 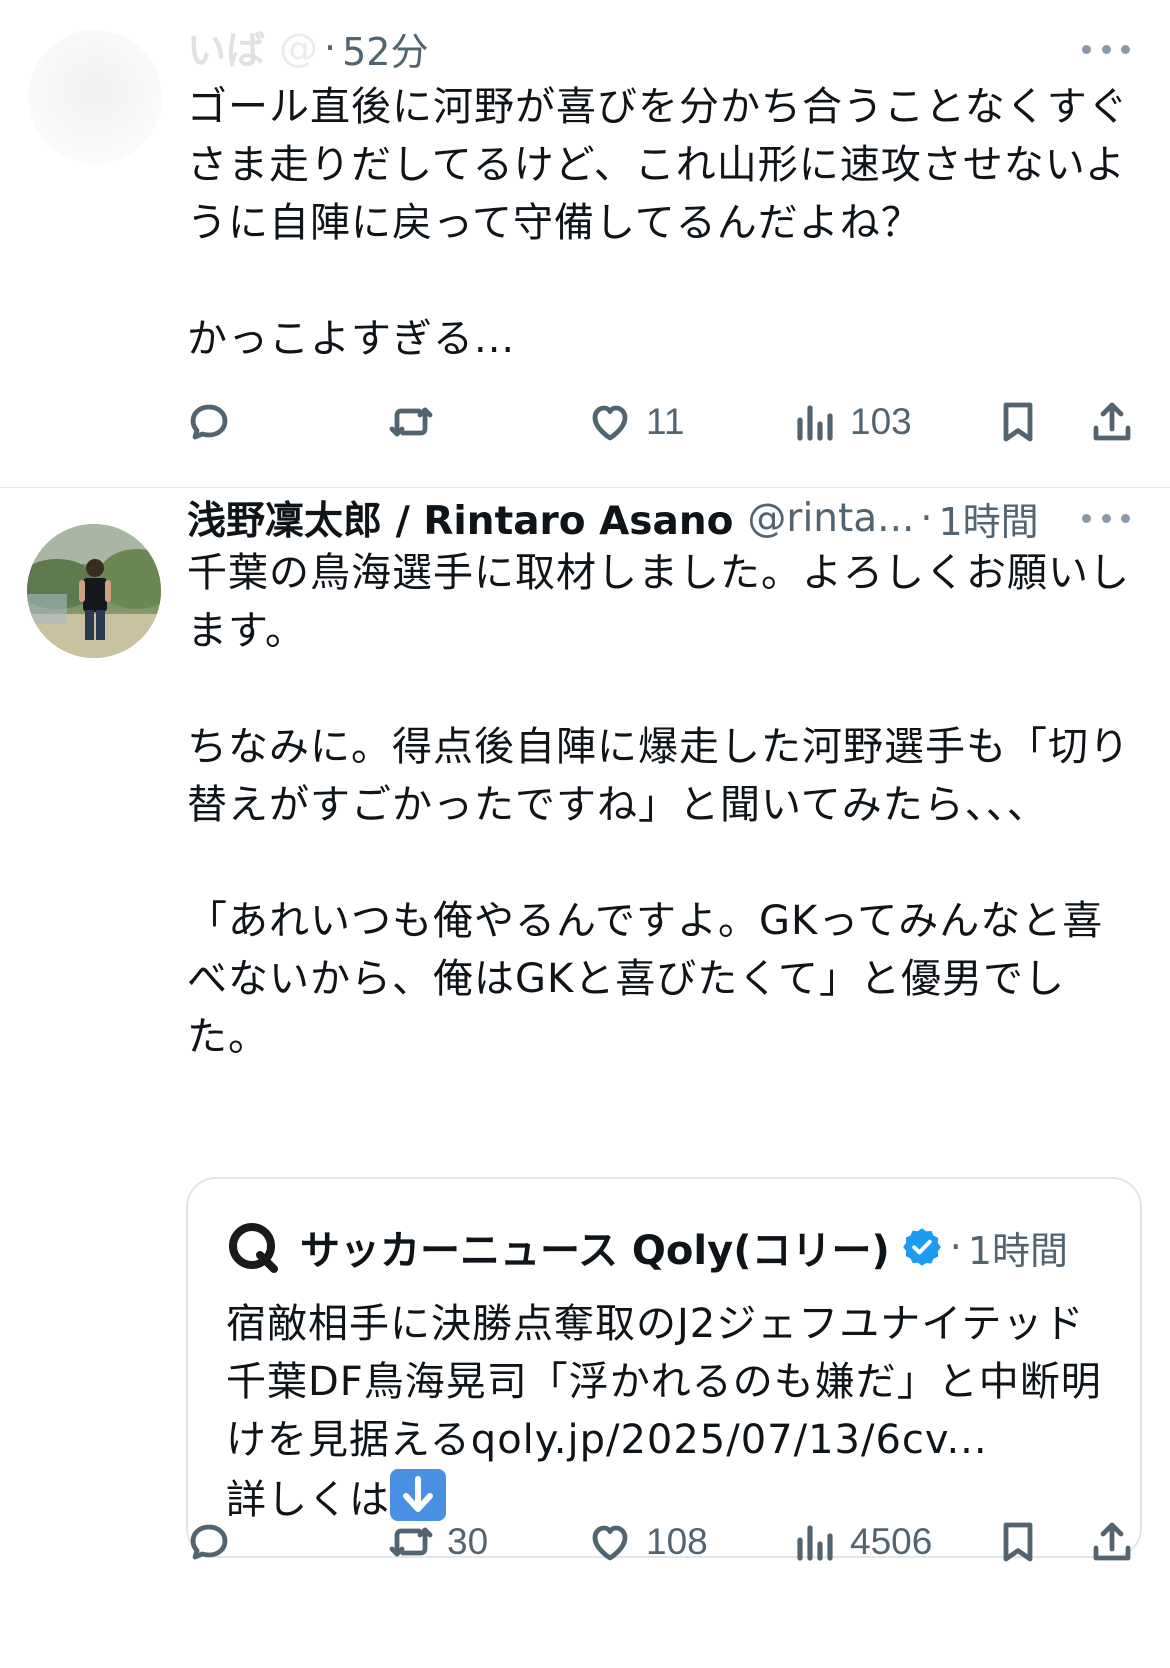 What do you see at coordinates (595, 1247) in the screenshot?
I see `quoted-author-name: サッカーニュース Qoly(コリー)` at bounding box center [595, 1247].